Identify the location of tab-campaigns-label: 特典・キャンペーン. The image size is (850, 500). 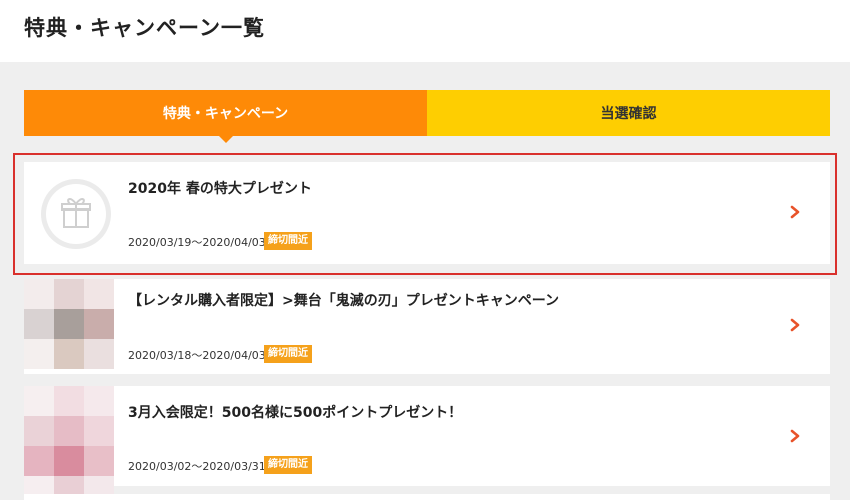
(225, 114).